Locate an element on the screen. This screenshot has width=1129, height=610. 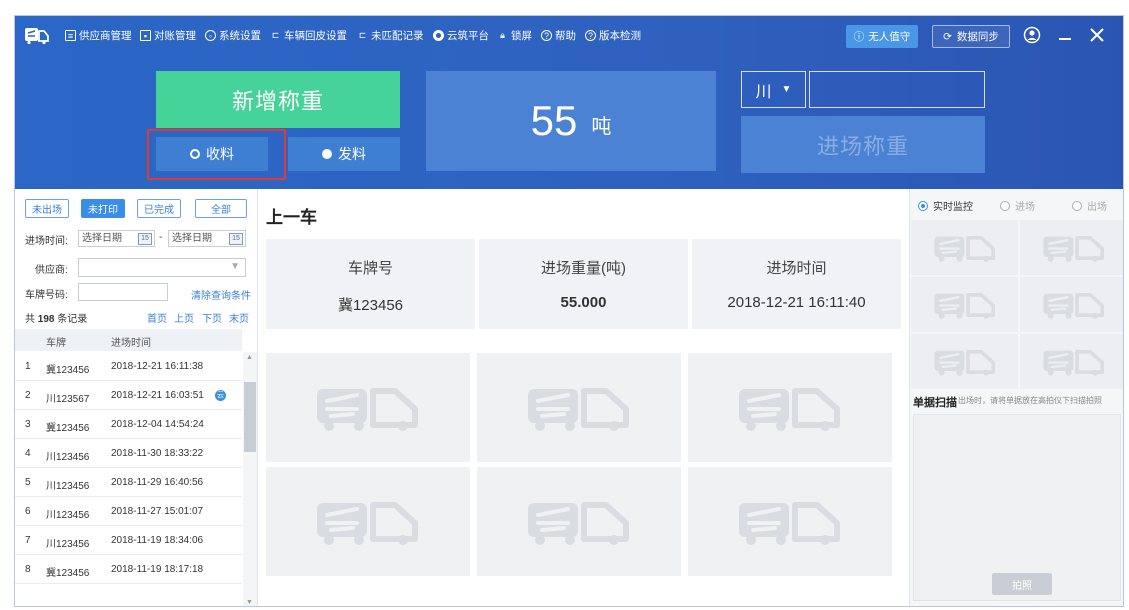
menu-lock-screen: 🔒︎ 锁屏 is located at coordinates (514, 35).